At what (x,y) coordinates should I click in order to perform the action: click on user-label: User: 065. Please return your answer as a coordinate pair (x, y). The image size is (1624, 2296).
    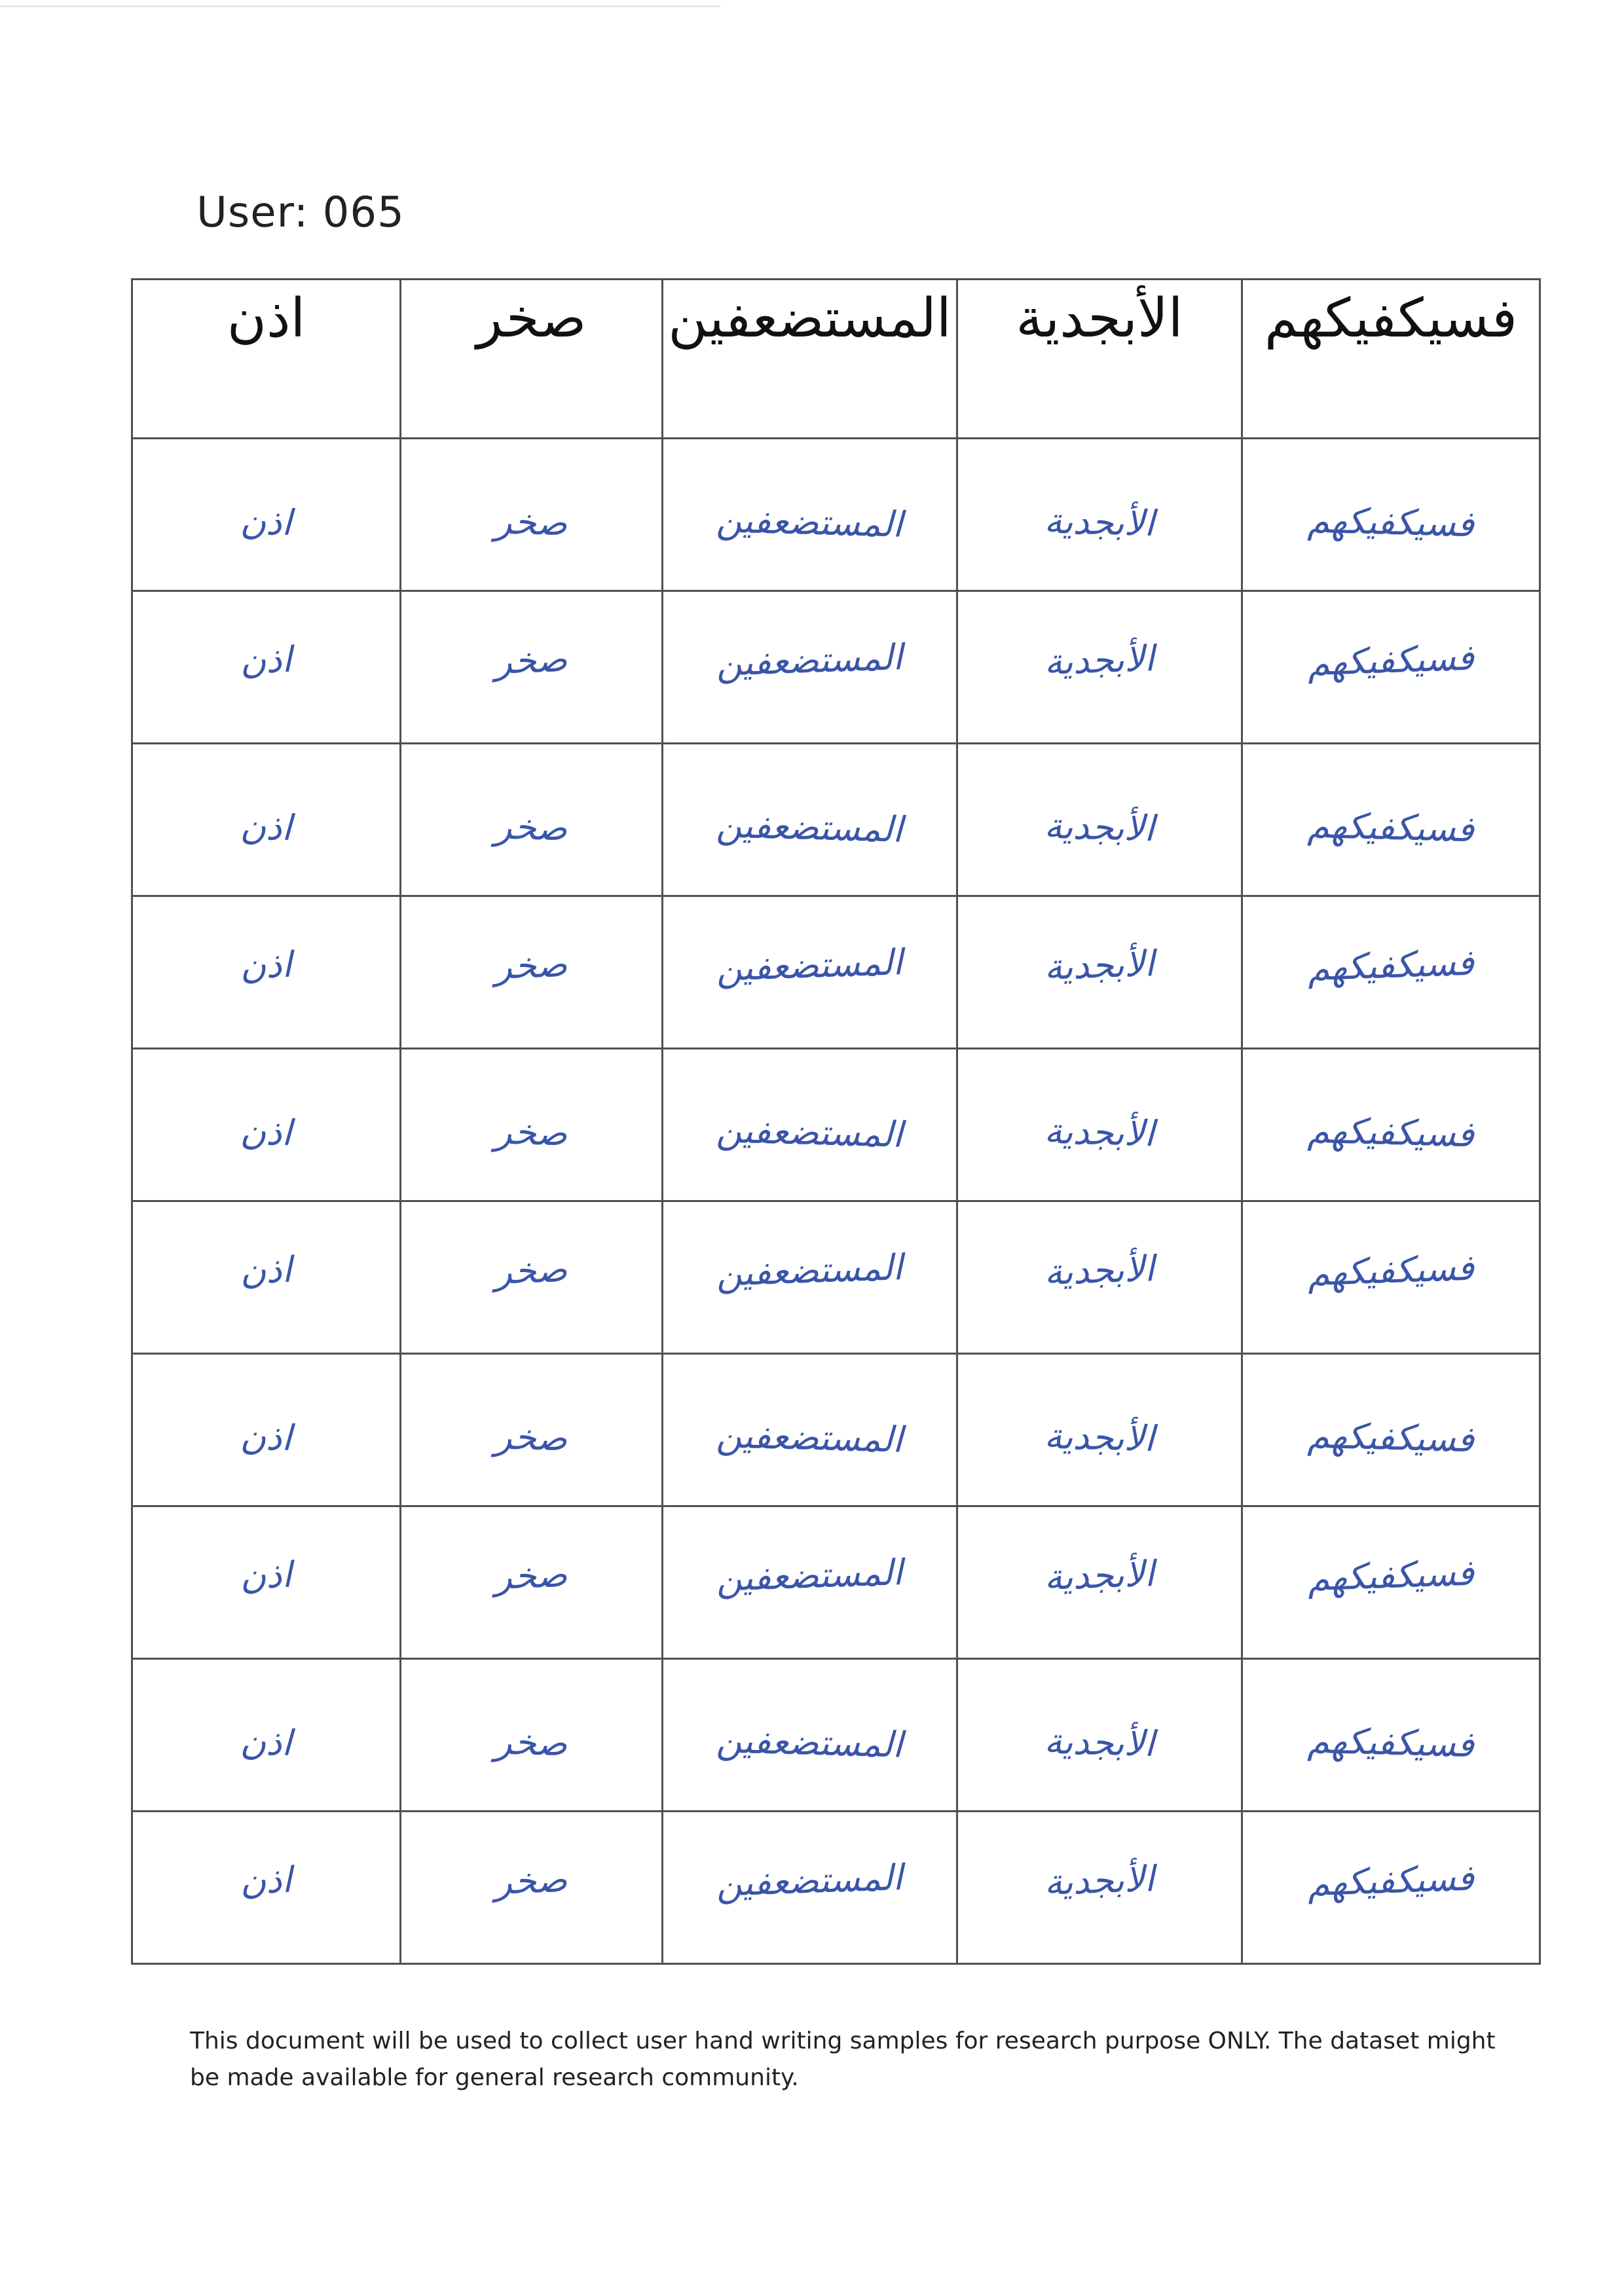
    Looking at the image, I should click on (300, 213).